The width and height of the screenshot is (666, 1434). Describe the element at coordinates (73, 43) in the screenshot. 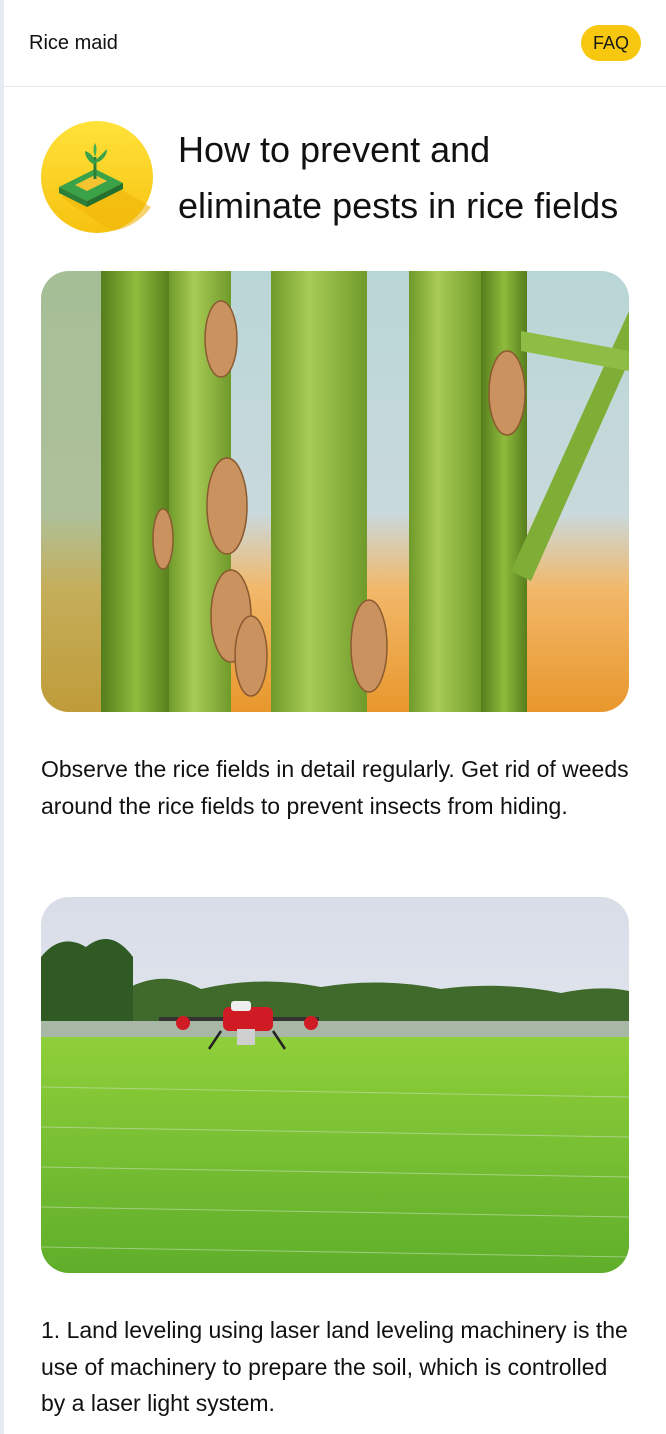

I see `app-name: Rice maid` at that location.